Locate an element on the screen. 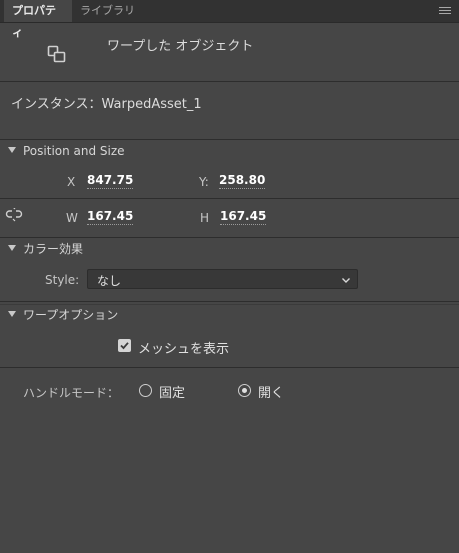 This screenshot has height=553, width=459. section-color-effect-header: カラー効果 is located at coordinates (45, 249).